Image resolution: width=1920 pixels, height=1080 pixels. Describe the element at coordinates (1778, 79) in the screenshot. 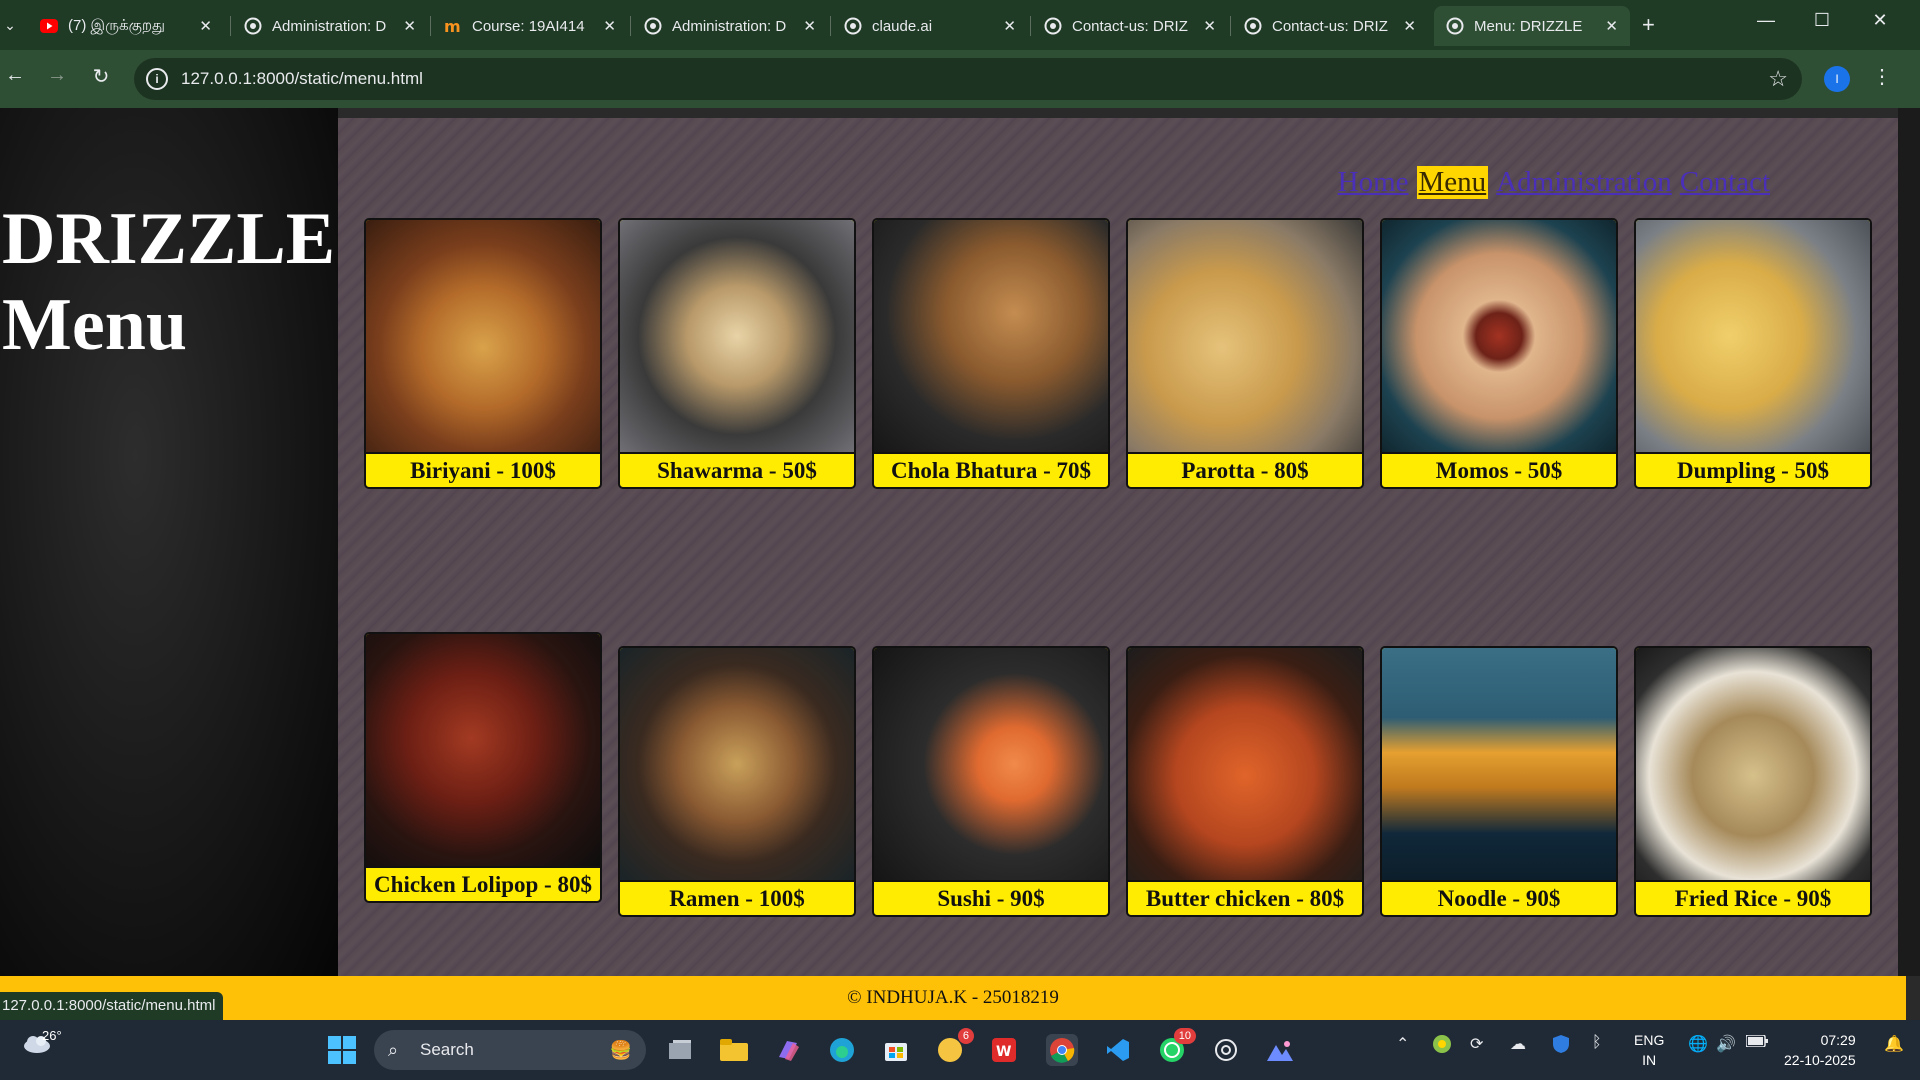

I see `bookmark-star-icon: ☆` at that location.